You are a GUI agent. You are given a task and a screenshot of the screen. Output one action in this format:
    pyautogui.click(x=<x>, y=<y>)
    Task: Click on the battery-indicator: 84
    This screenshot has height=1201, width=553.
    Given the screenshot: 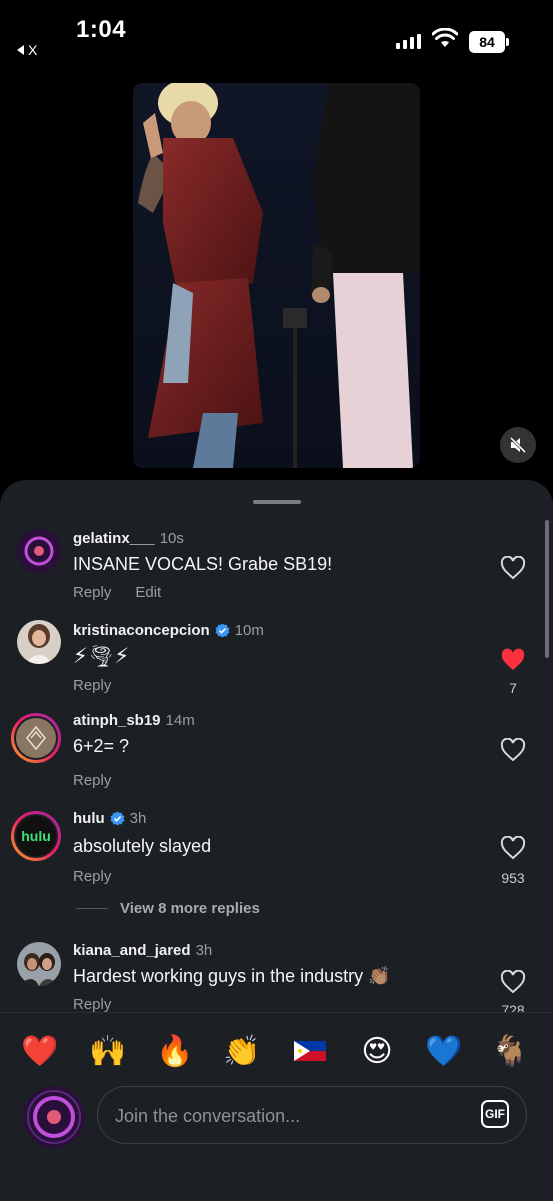 What is the action you would take?
    pyautogui.click(x=489, y=42)
    